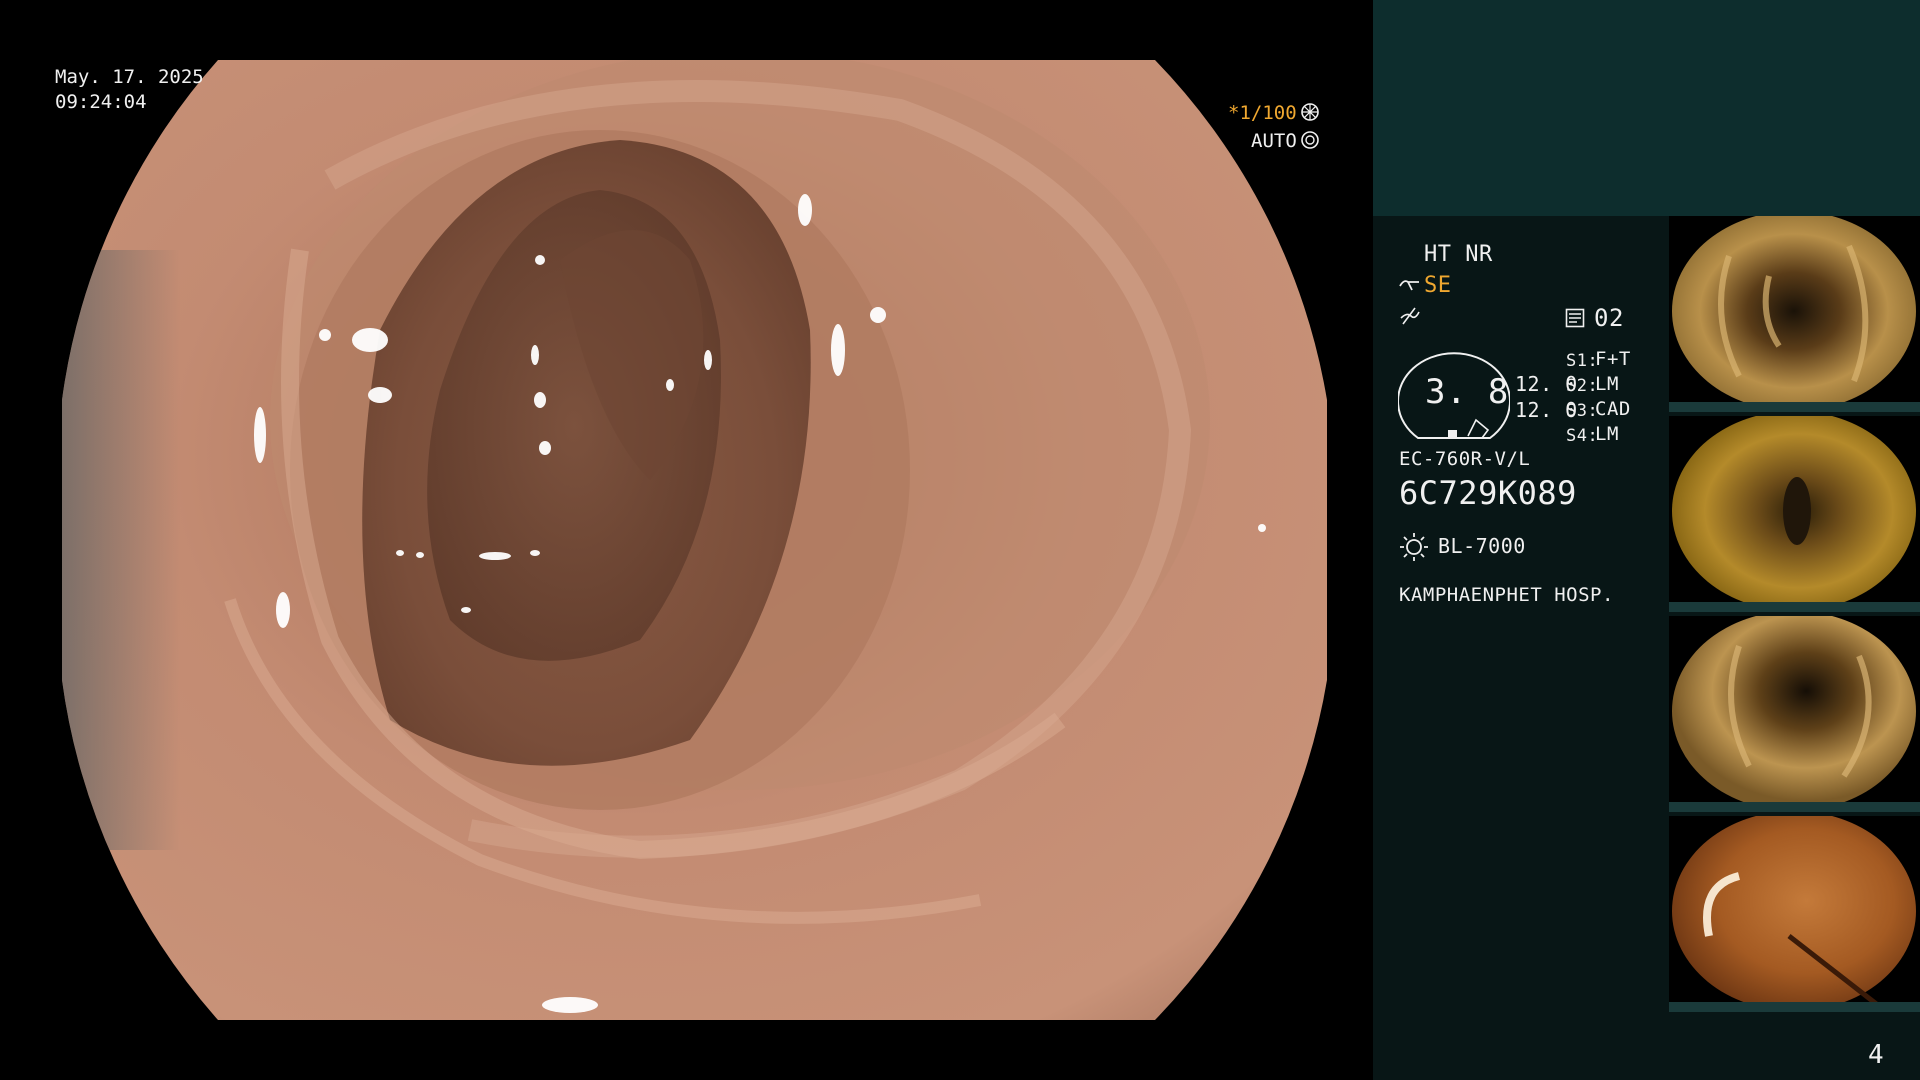 The image size is (1920, 1080). I want to click on captured-thumbnails, so click(1794, 616).